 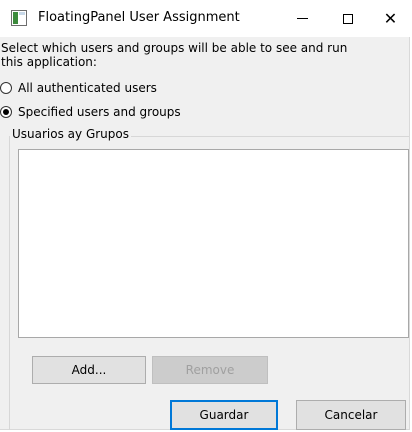 I want to click on save-button: Guardar, so click(x=224, y=415).